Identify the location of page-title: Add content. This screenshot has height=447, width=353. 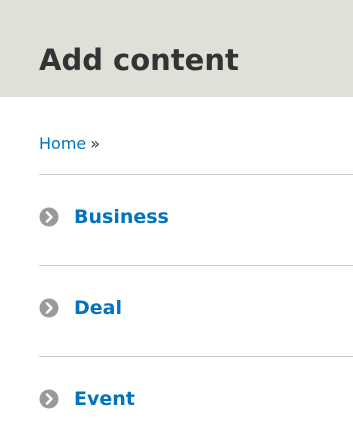
(139, 60).